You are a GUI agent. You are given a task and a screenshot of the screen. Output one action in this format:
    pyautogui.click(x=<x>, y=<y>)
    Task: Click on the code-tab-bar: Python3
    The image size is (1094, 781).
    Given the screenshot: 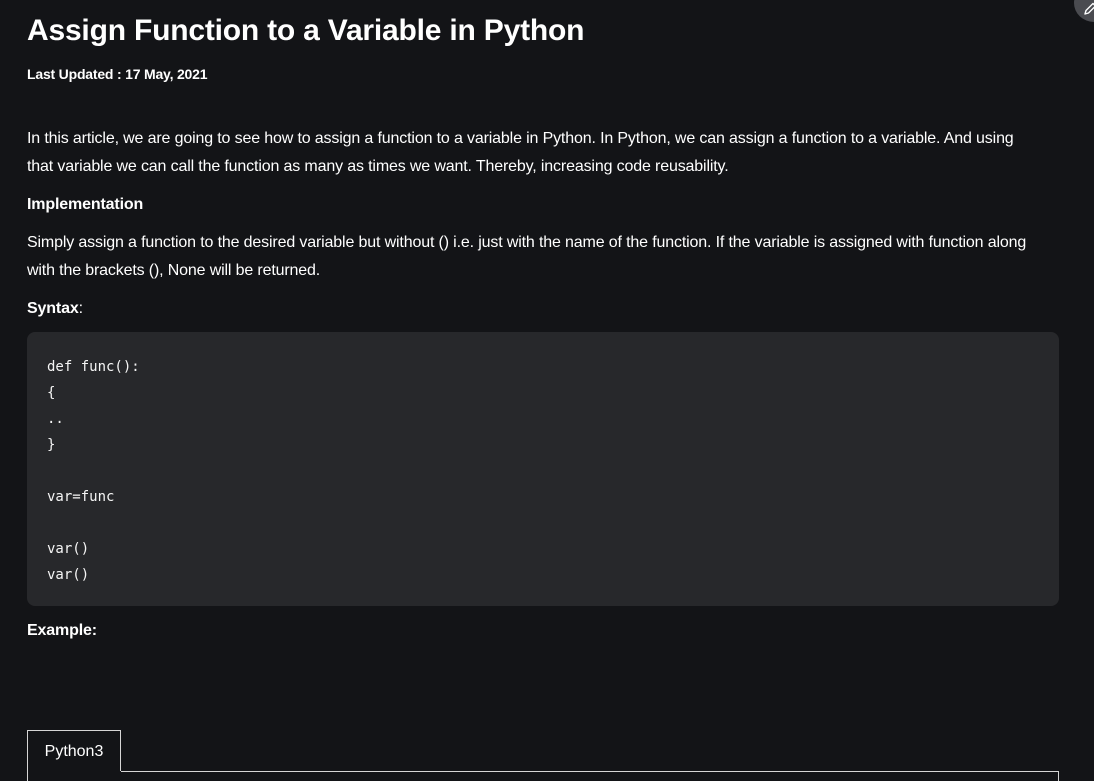 What is the action you would take?
    pyautogui.click(x=543, y=755)
    